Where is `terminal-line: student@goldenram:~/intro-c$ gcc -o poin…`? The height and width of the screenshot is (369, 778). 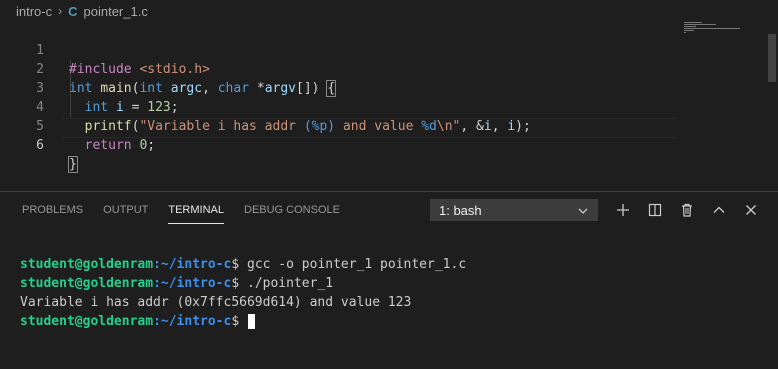
terminal-line: student@goldenram:~/intro-c$ gcc -o poin… is located at coordinates (243, 264).